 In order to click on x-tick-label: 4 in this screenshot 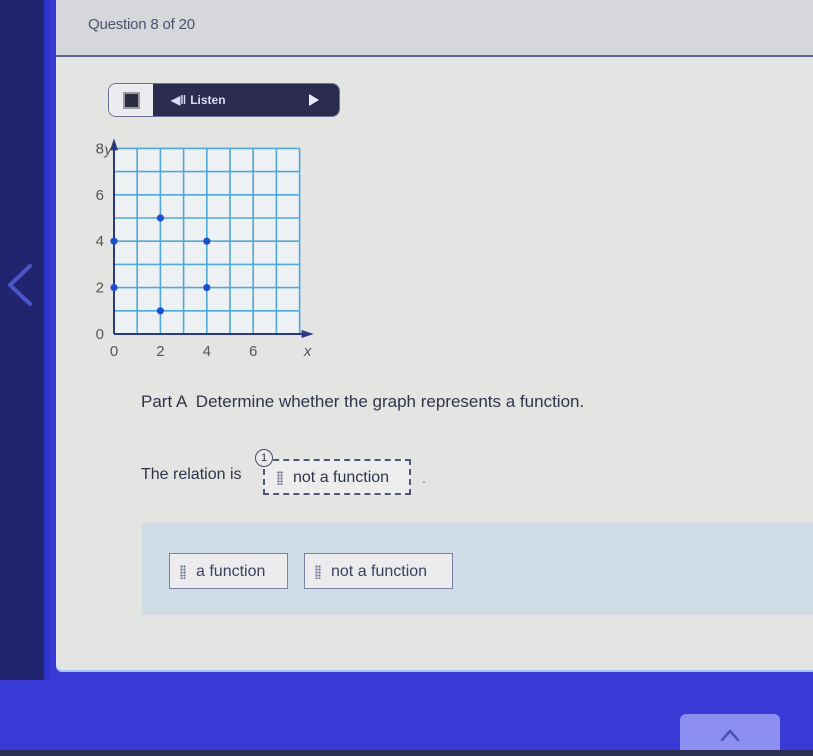, I will do `click(207, 351)`.